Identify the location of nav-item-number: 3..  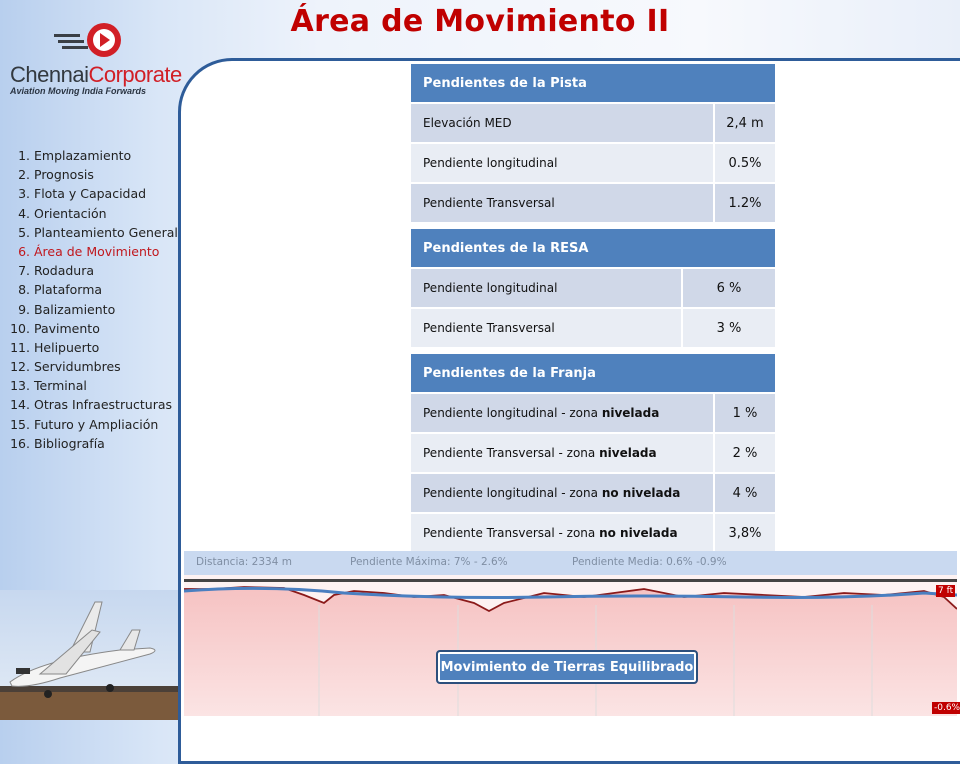
(24, 194).